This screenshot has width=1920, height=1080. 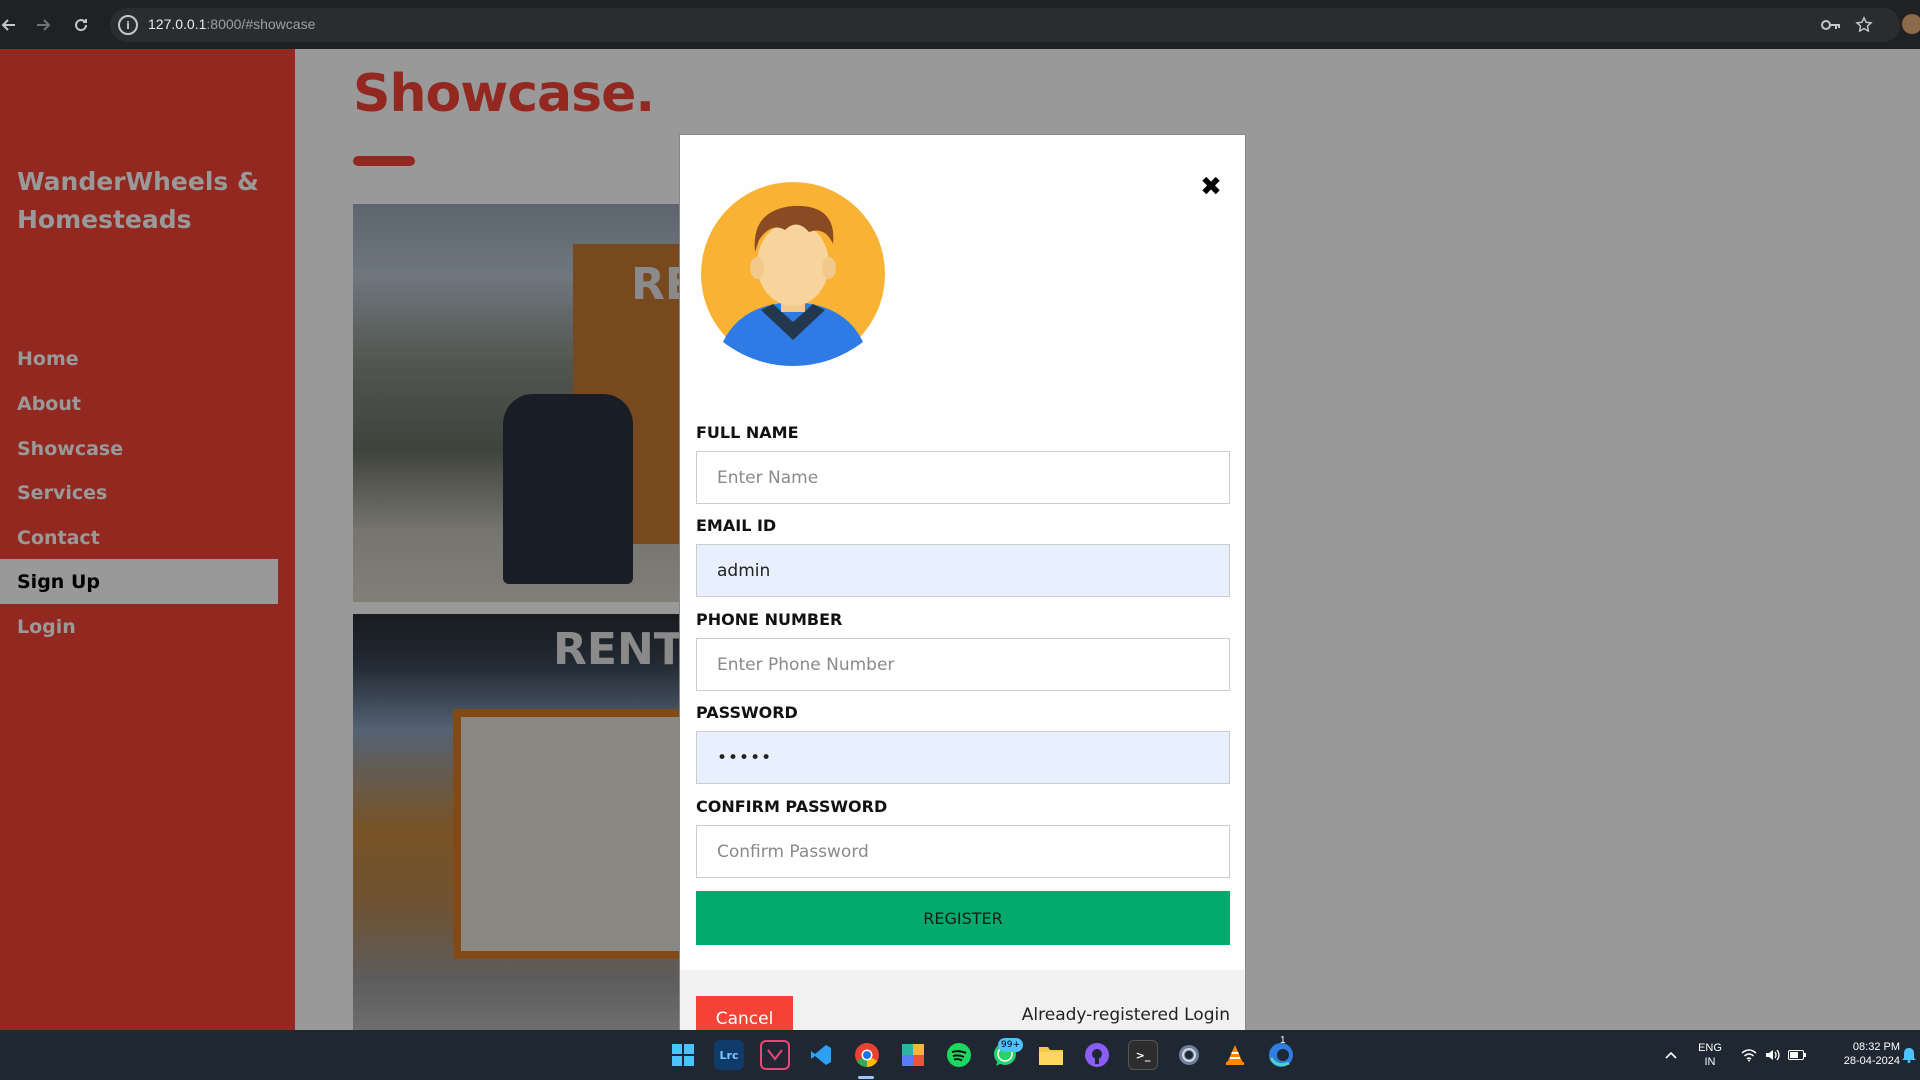 I want to click on full-name-label: FULL NAME, so click(x=747, y=432).